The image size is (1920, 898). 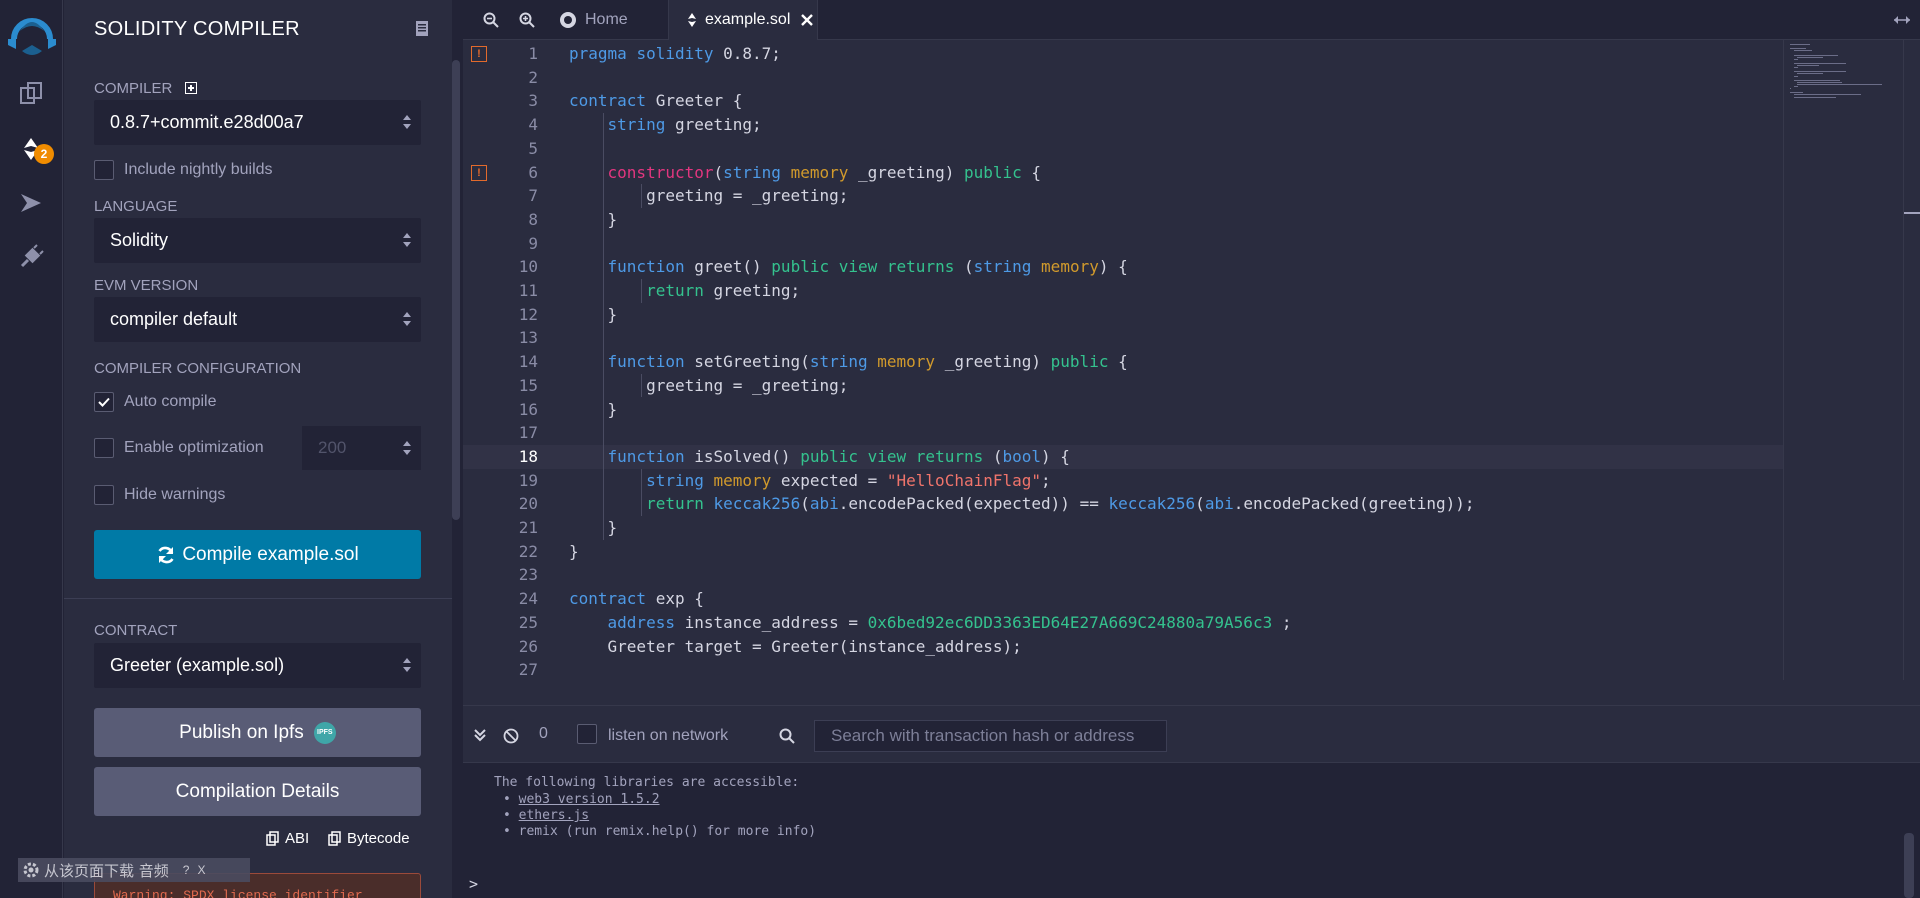 I want to click on contract-select: Greeter (example.sol), so click(x=257, y=665).